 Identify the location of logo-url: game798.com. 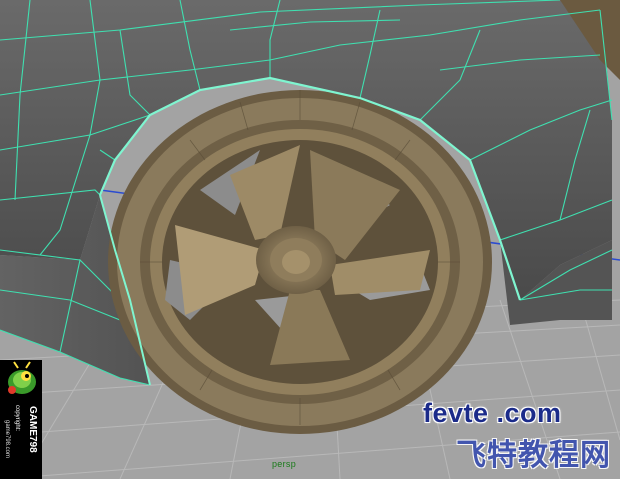
(7, 439).